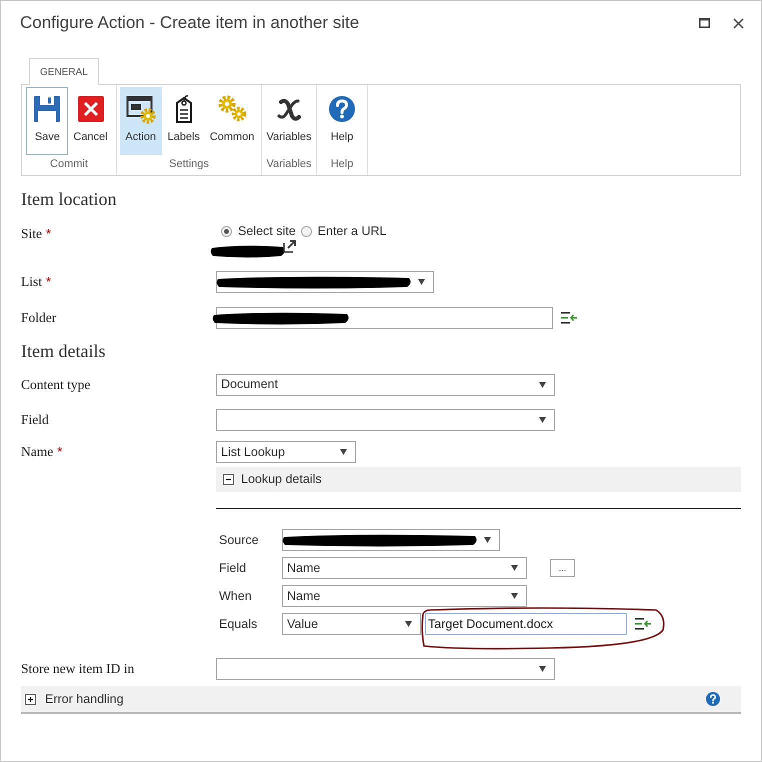 This screenshot has width=762, height=762. Describe the element at coordinates (47, 121) in the screenshot. I see `ribbon-button: Save` at that location.